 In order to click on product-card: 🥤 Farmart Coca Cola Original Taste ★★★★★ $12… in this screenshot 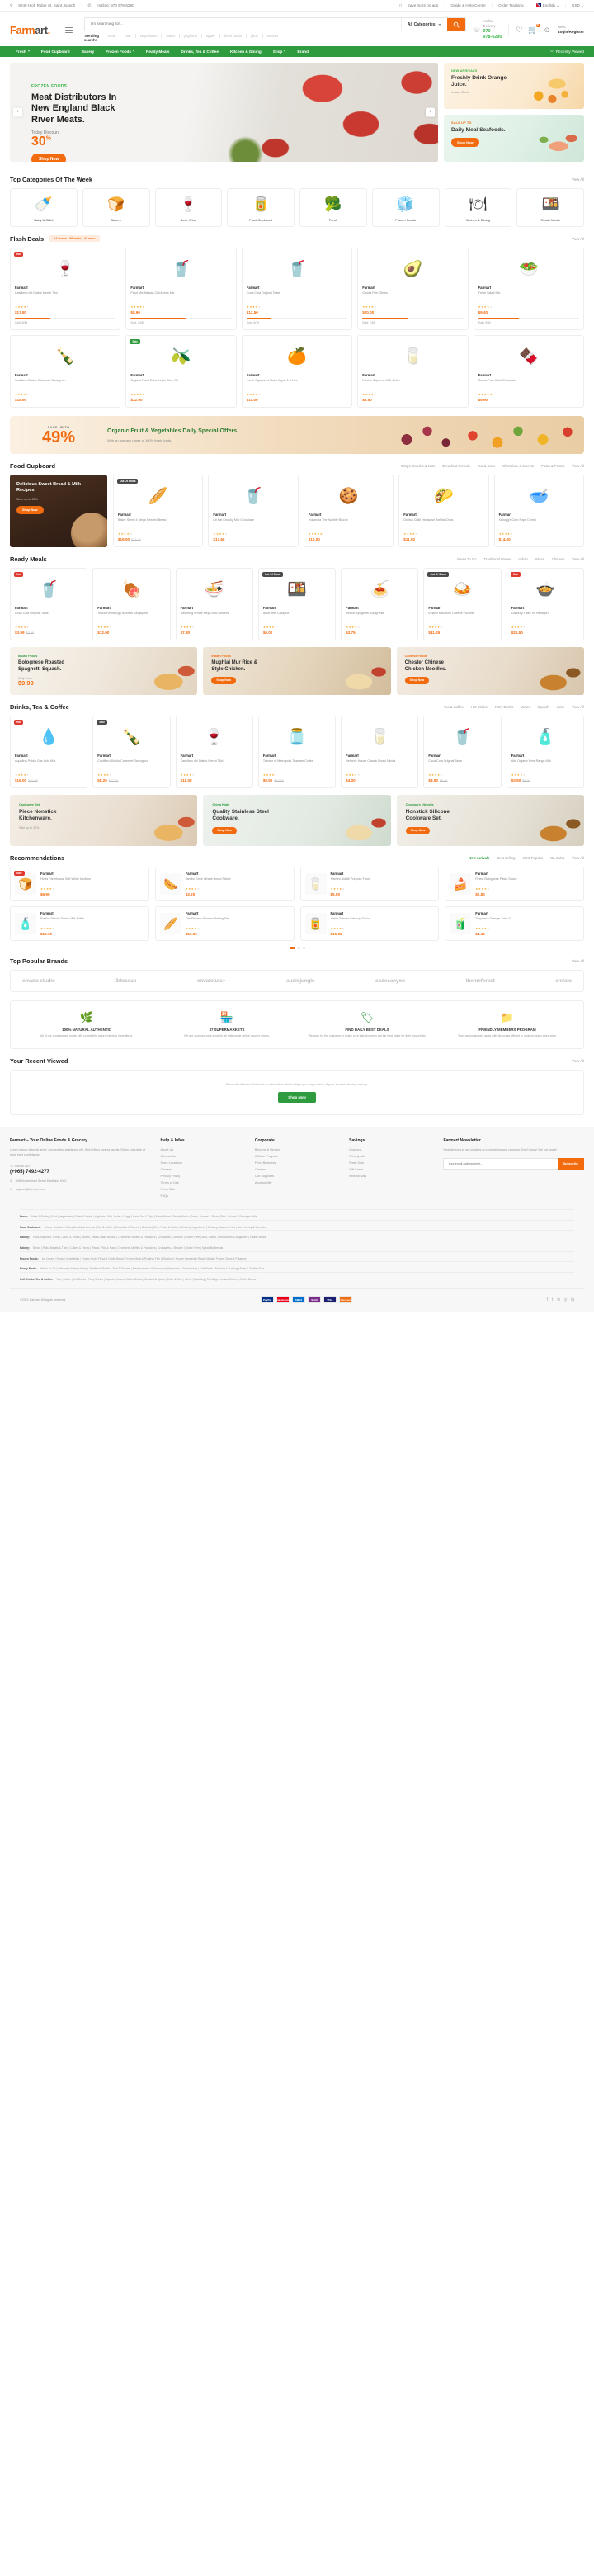, I will do `click(297, 289)`.